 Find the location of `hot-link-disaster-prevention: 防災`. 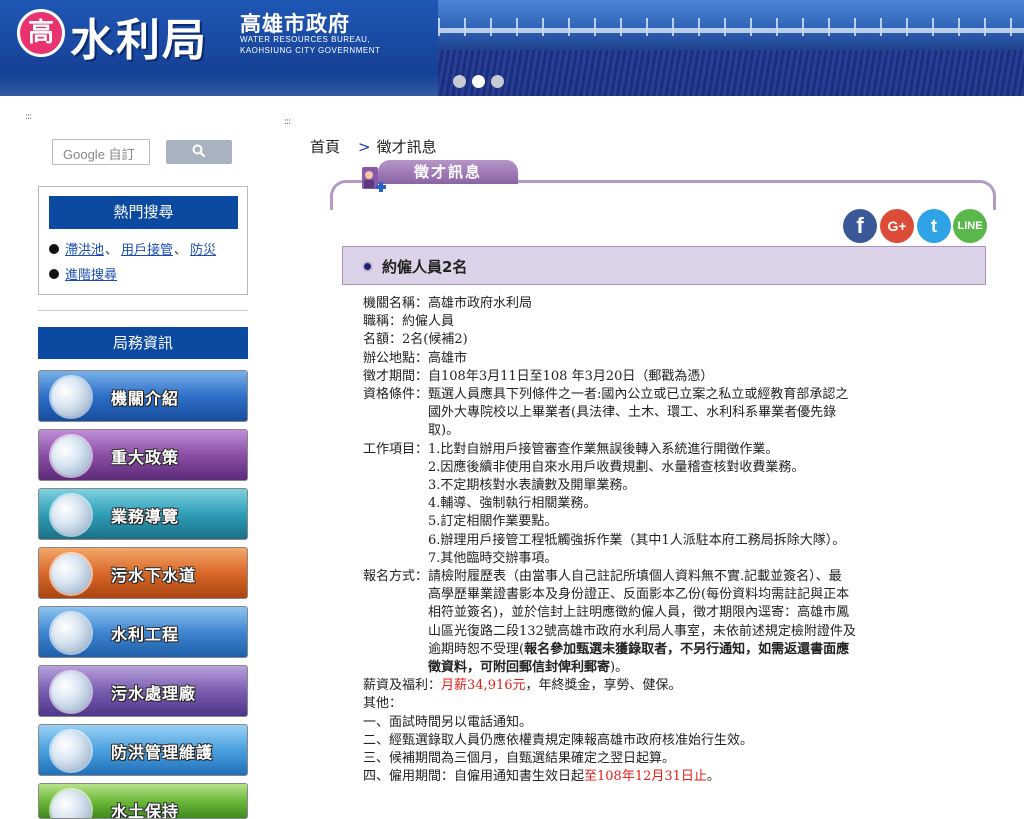

hot-link-disaster-prevention: 防災 is located at coordinates (203, 248).